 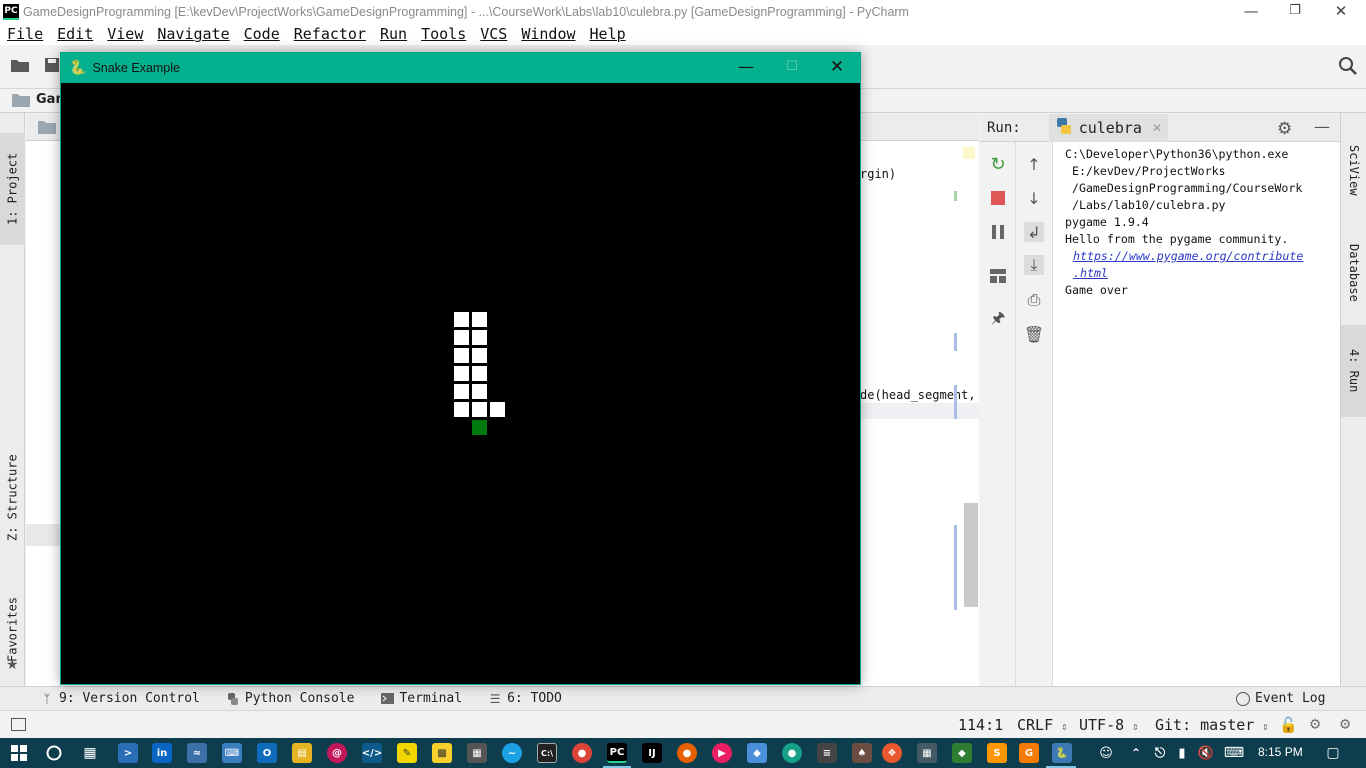 I want to click on app-icon: ~, so click(x=512, y=753).